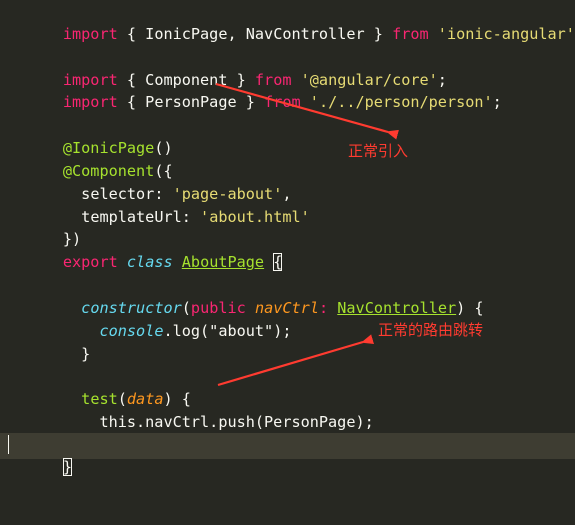 The width and height of the screenshot is (575, 525). What do you see at coordinates (497, 102) in the screenshot?
I see `code-text: ;` at bounding box center [497, 102].